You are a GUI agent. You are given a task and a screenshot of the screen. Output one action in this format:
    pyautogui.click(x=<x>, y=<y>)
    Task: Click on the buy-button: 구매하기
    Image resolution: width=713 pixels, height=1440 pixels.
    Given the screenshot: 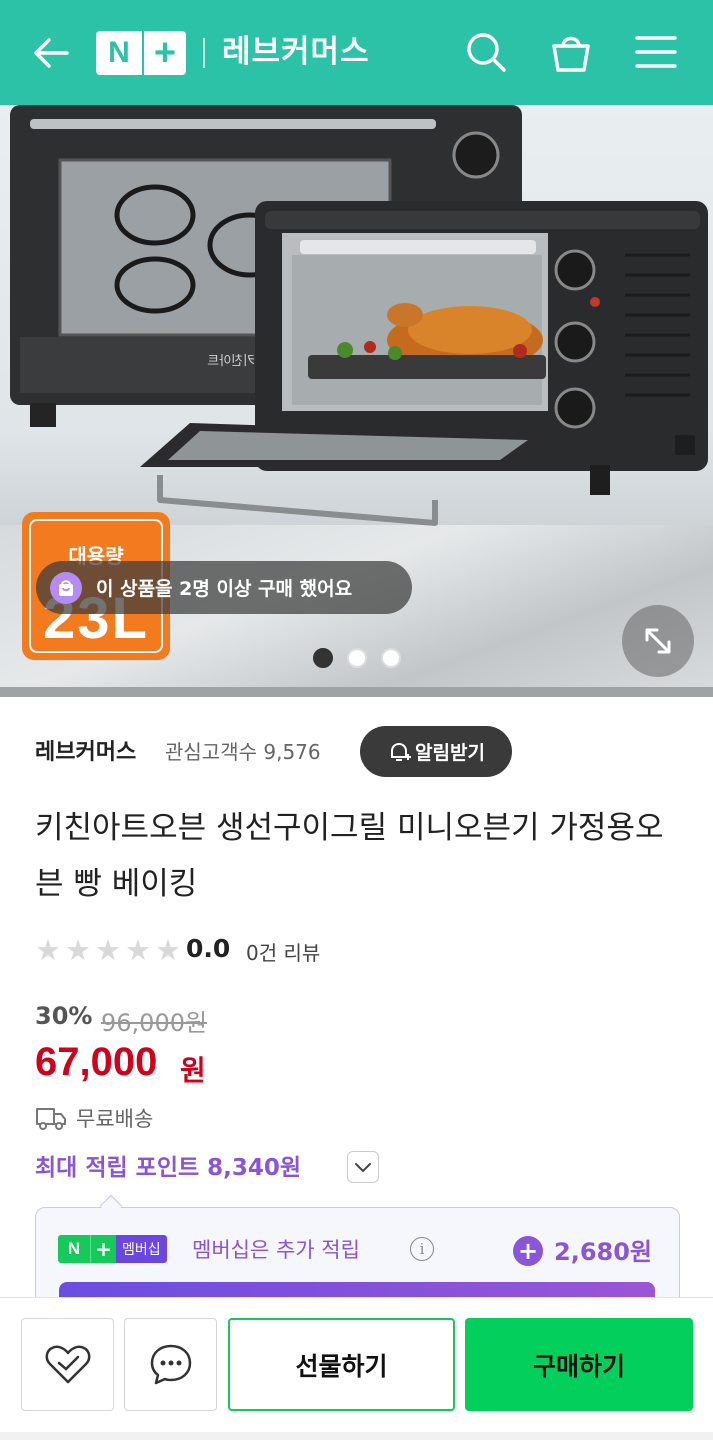 What is the action you would take?
    pyautogui.click(x=579, y=1364)
    